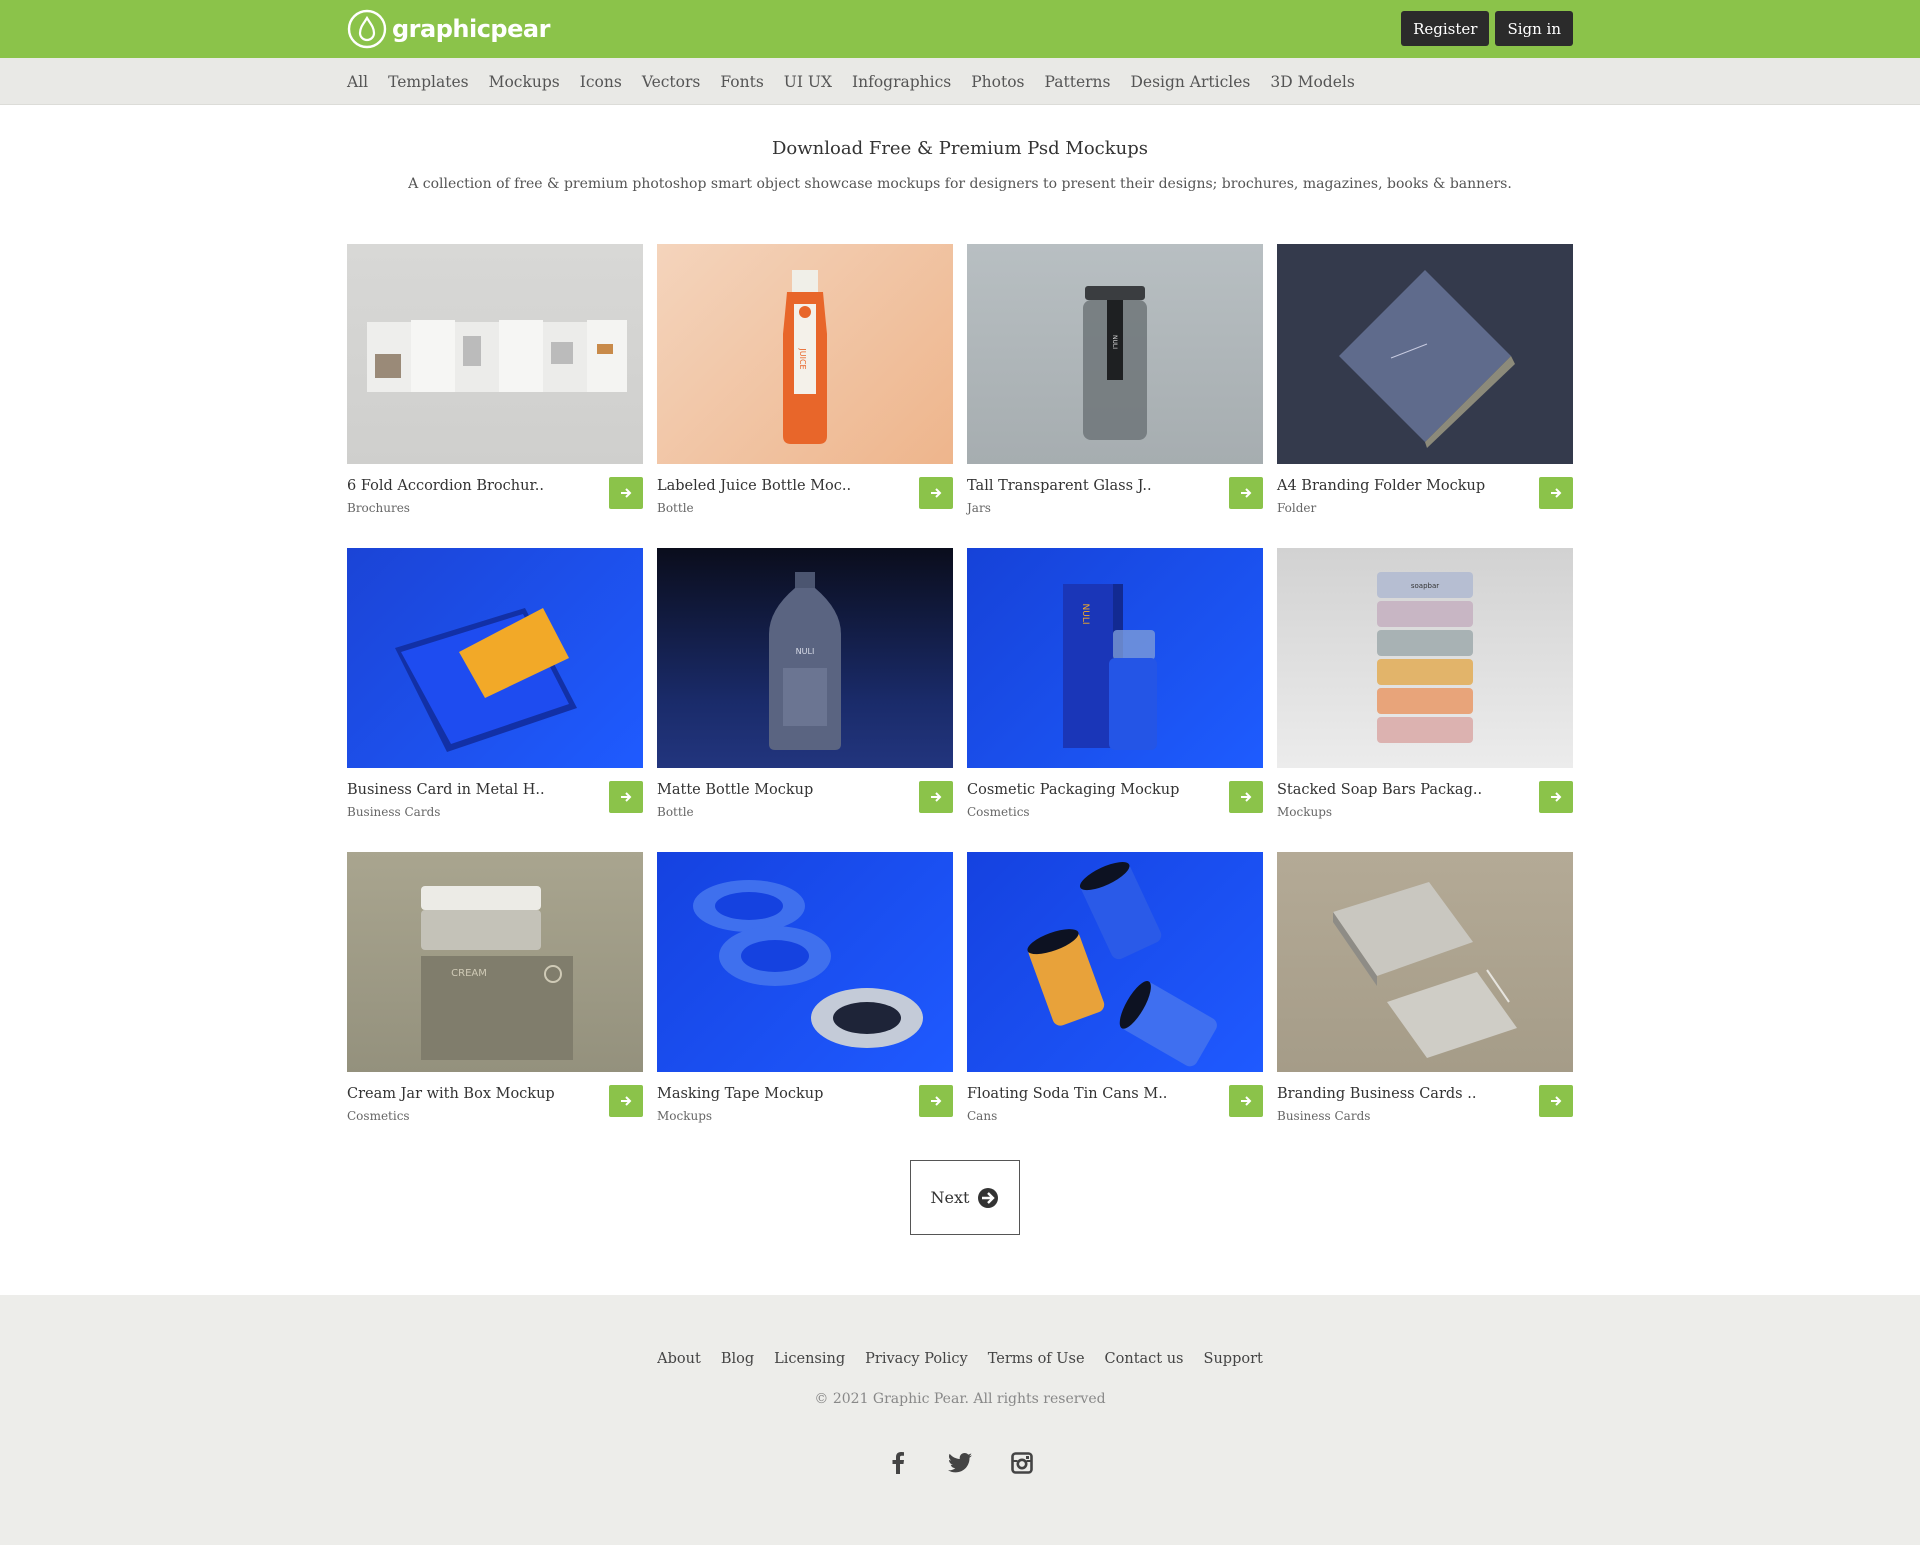 The image size is (1920, 1545). I want to click on nav-item-vectors: Vectors, so click(671, 82).